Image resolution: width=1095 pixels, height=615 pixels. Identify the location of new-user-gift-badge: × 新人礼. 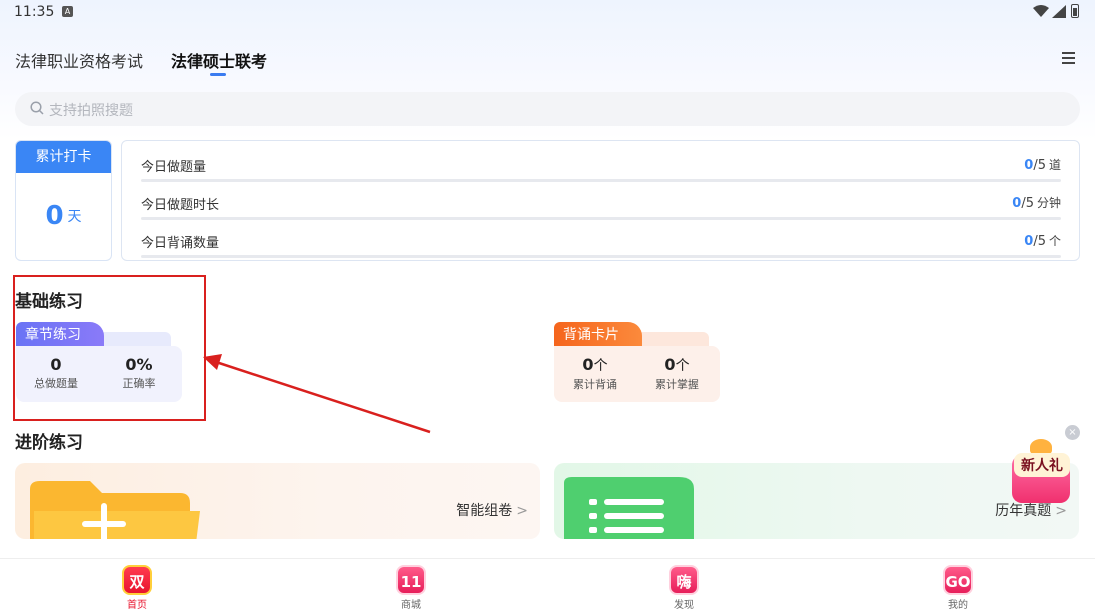
(1040, 466).